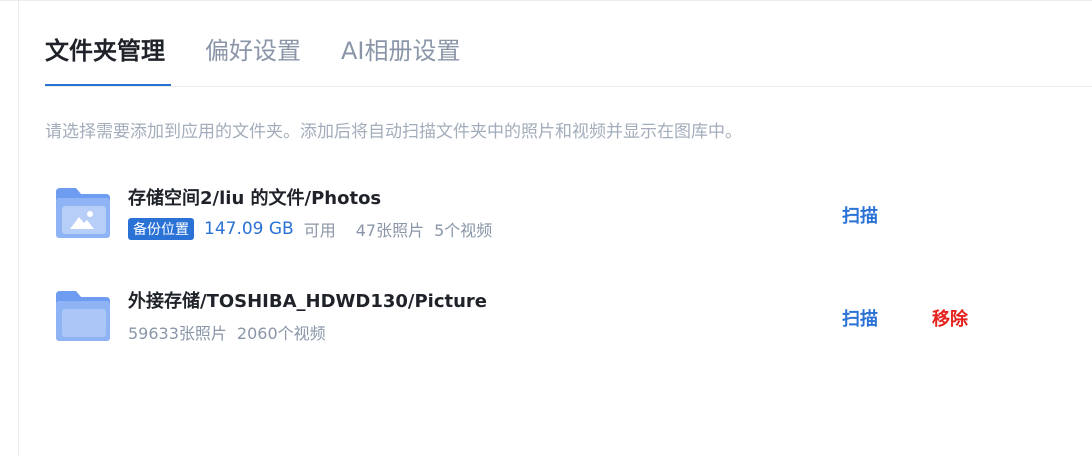 This screenshot has height=457, width=1092. What do you see at coordinates (253, 60) in the screenshot?
I see `tab-preferences: 偏好设置` at bounding box center [253, 60].